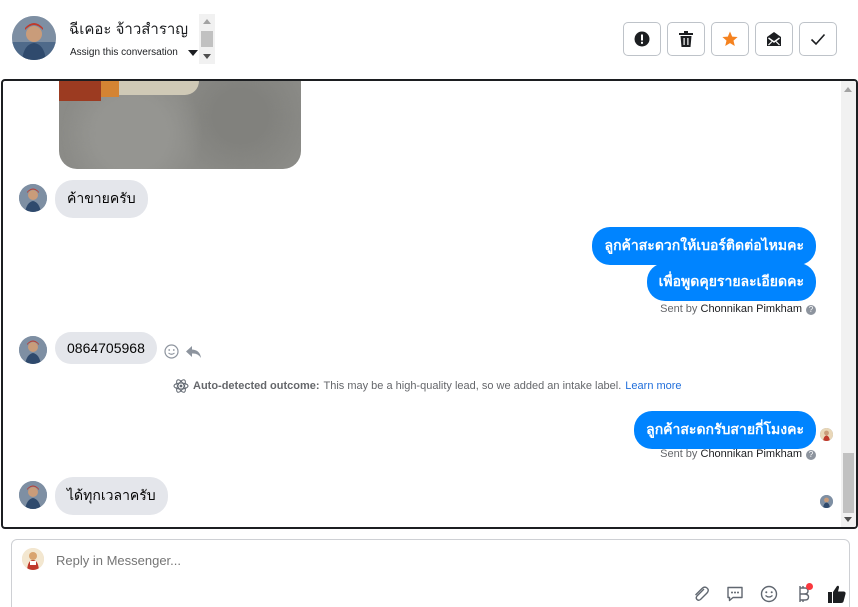 The width and height of the screenshot is (858, 607). I want to click on notification-dot, so click(809, 586).